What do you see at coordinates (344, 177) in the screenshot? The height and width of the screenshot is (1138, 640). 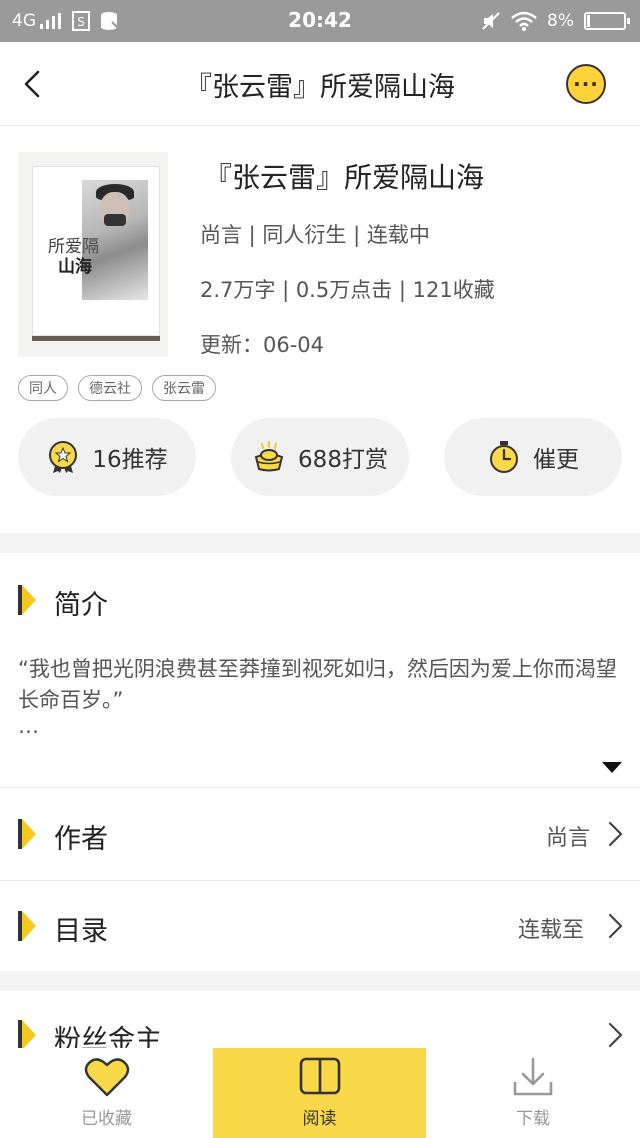 I see `book-title: 『张云雷』所爱隔山海` at bounding box center [344, 177].